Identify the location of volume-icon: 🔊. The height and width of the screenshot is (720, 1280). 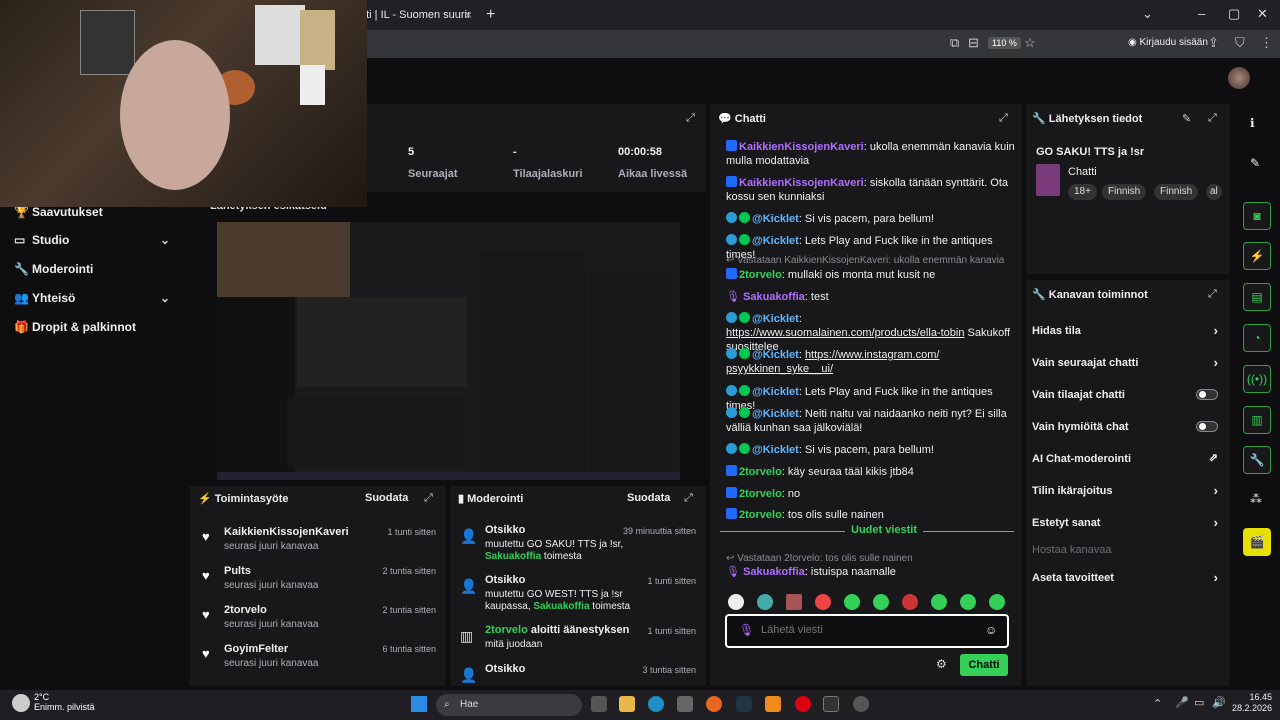
(1219, 702).